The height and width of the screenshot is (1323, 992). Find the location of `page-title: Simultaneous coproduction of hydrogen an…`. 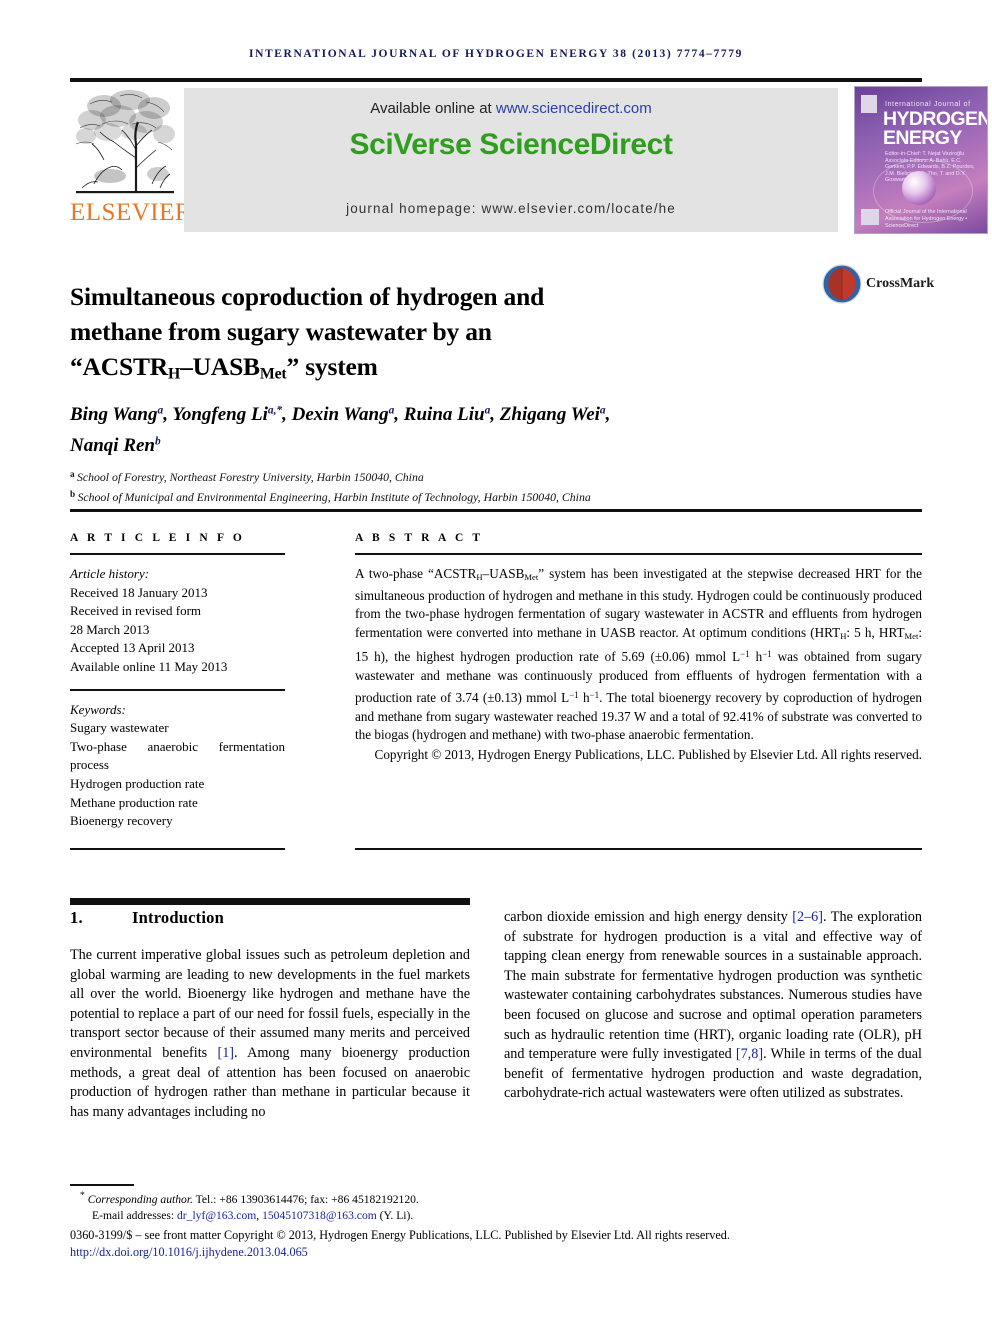

page-title: Simultaneous coproduction of hydrogen an… is located at coordinates (390, 335).